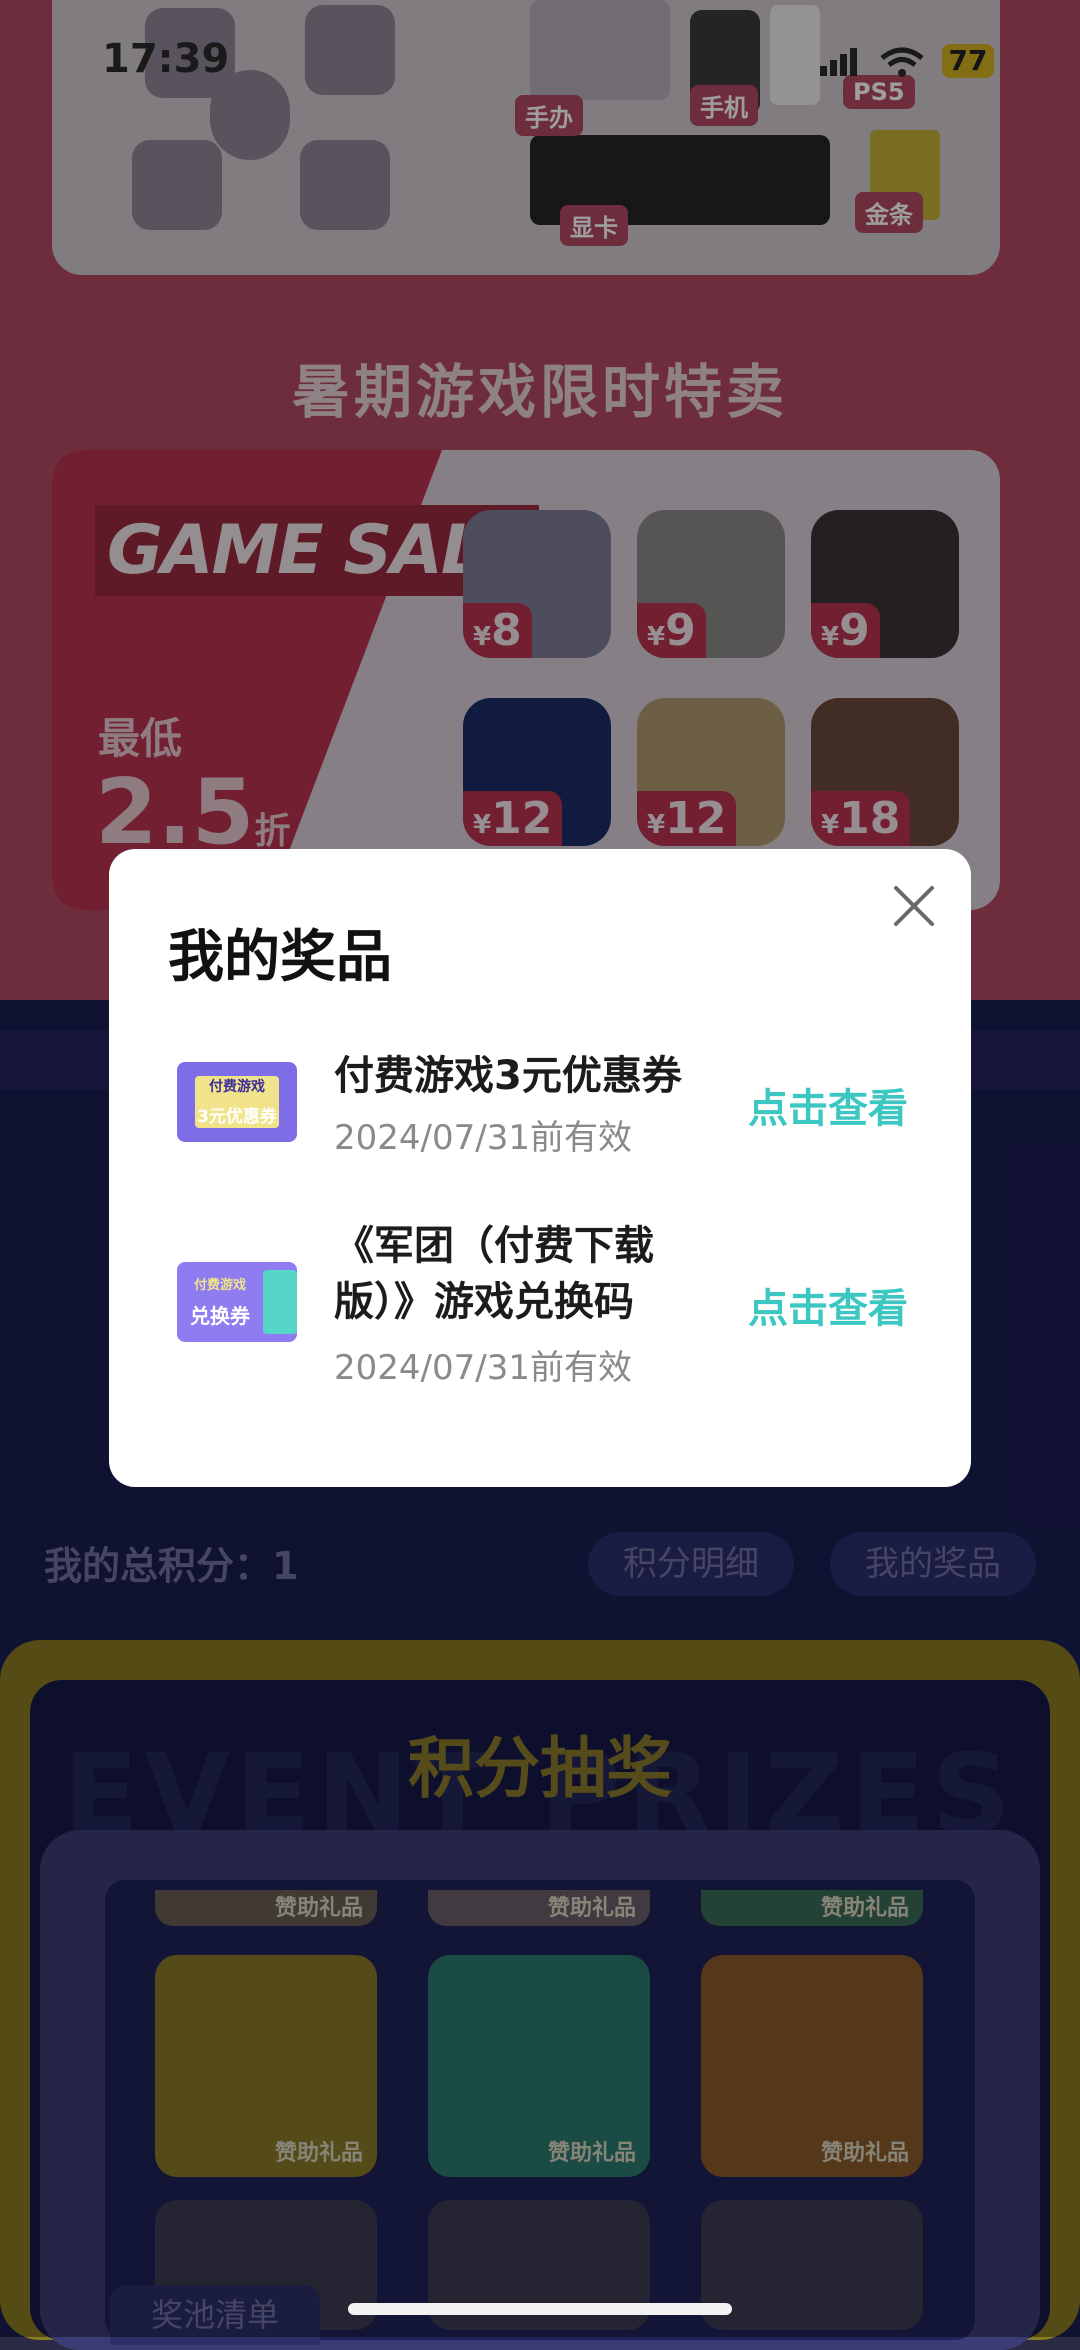 This screenshot has height=2350, width=1080. I want to click on coupon-top-text: 付费游戏, so click(237, 1087).